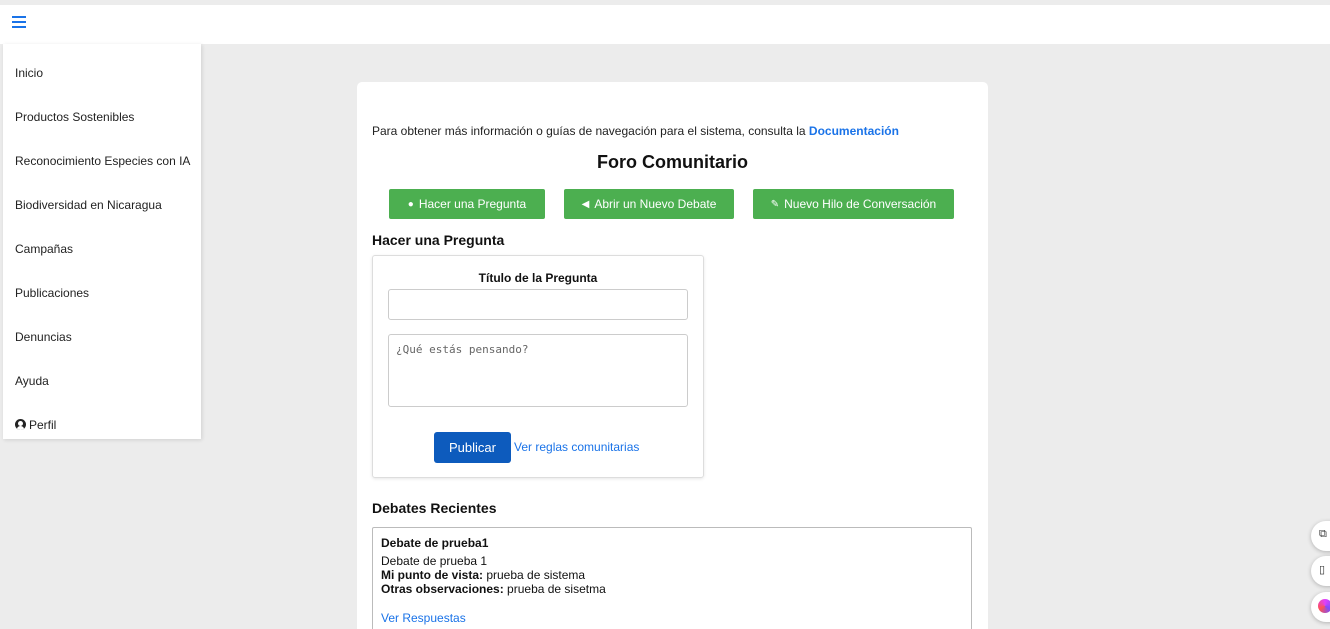 The width and height of the screenshot is (1330, 629). What do you see at coordinates (538, 370) in the screenshot?
I see `question-body-textarea: ¿Qué estás pensando?` at bounding box center [538, 370].